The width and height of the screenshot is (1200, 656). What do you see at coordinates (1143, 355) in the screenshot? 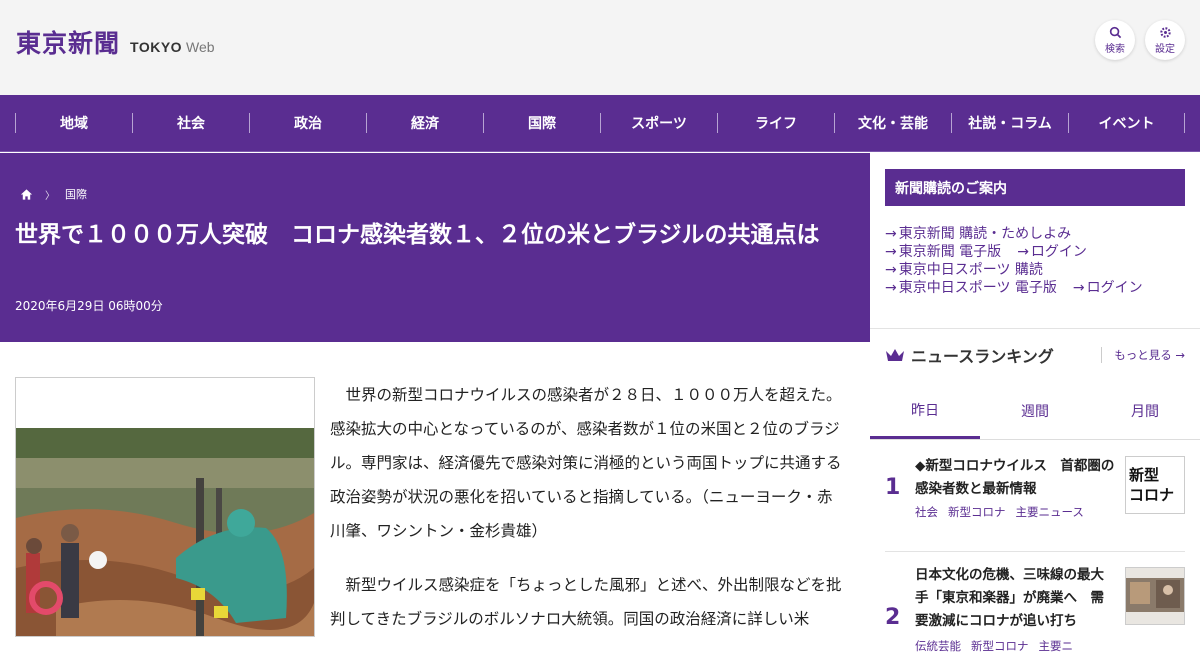
I see `ranking-more-link: もっと見る →` at bounding box center [1143, 355].